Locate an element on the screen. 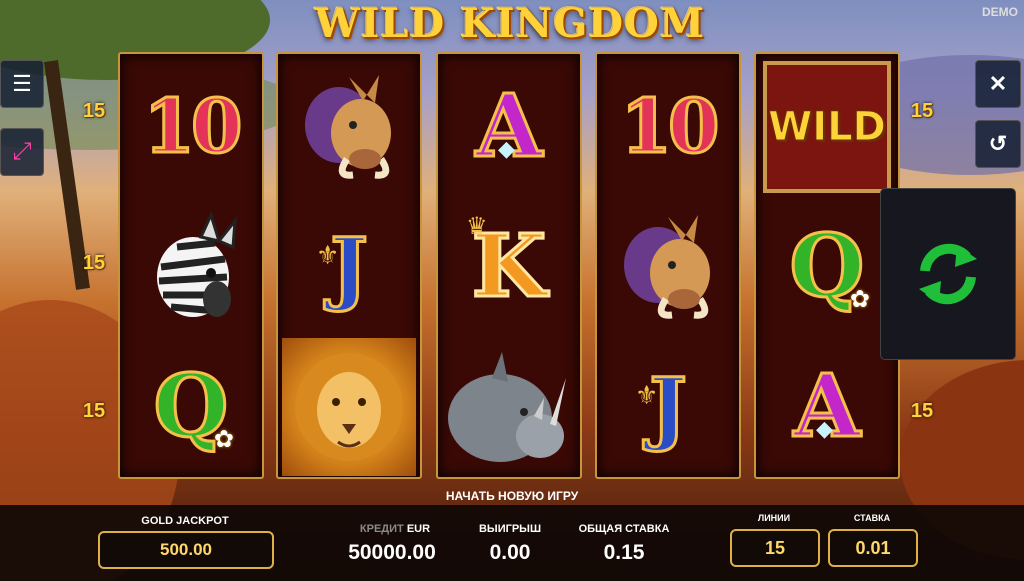 The height and width of the screenshot is (581, 1024). wild-symbol-text: WILD is located at coordinates (827, 127).